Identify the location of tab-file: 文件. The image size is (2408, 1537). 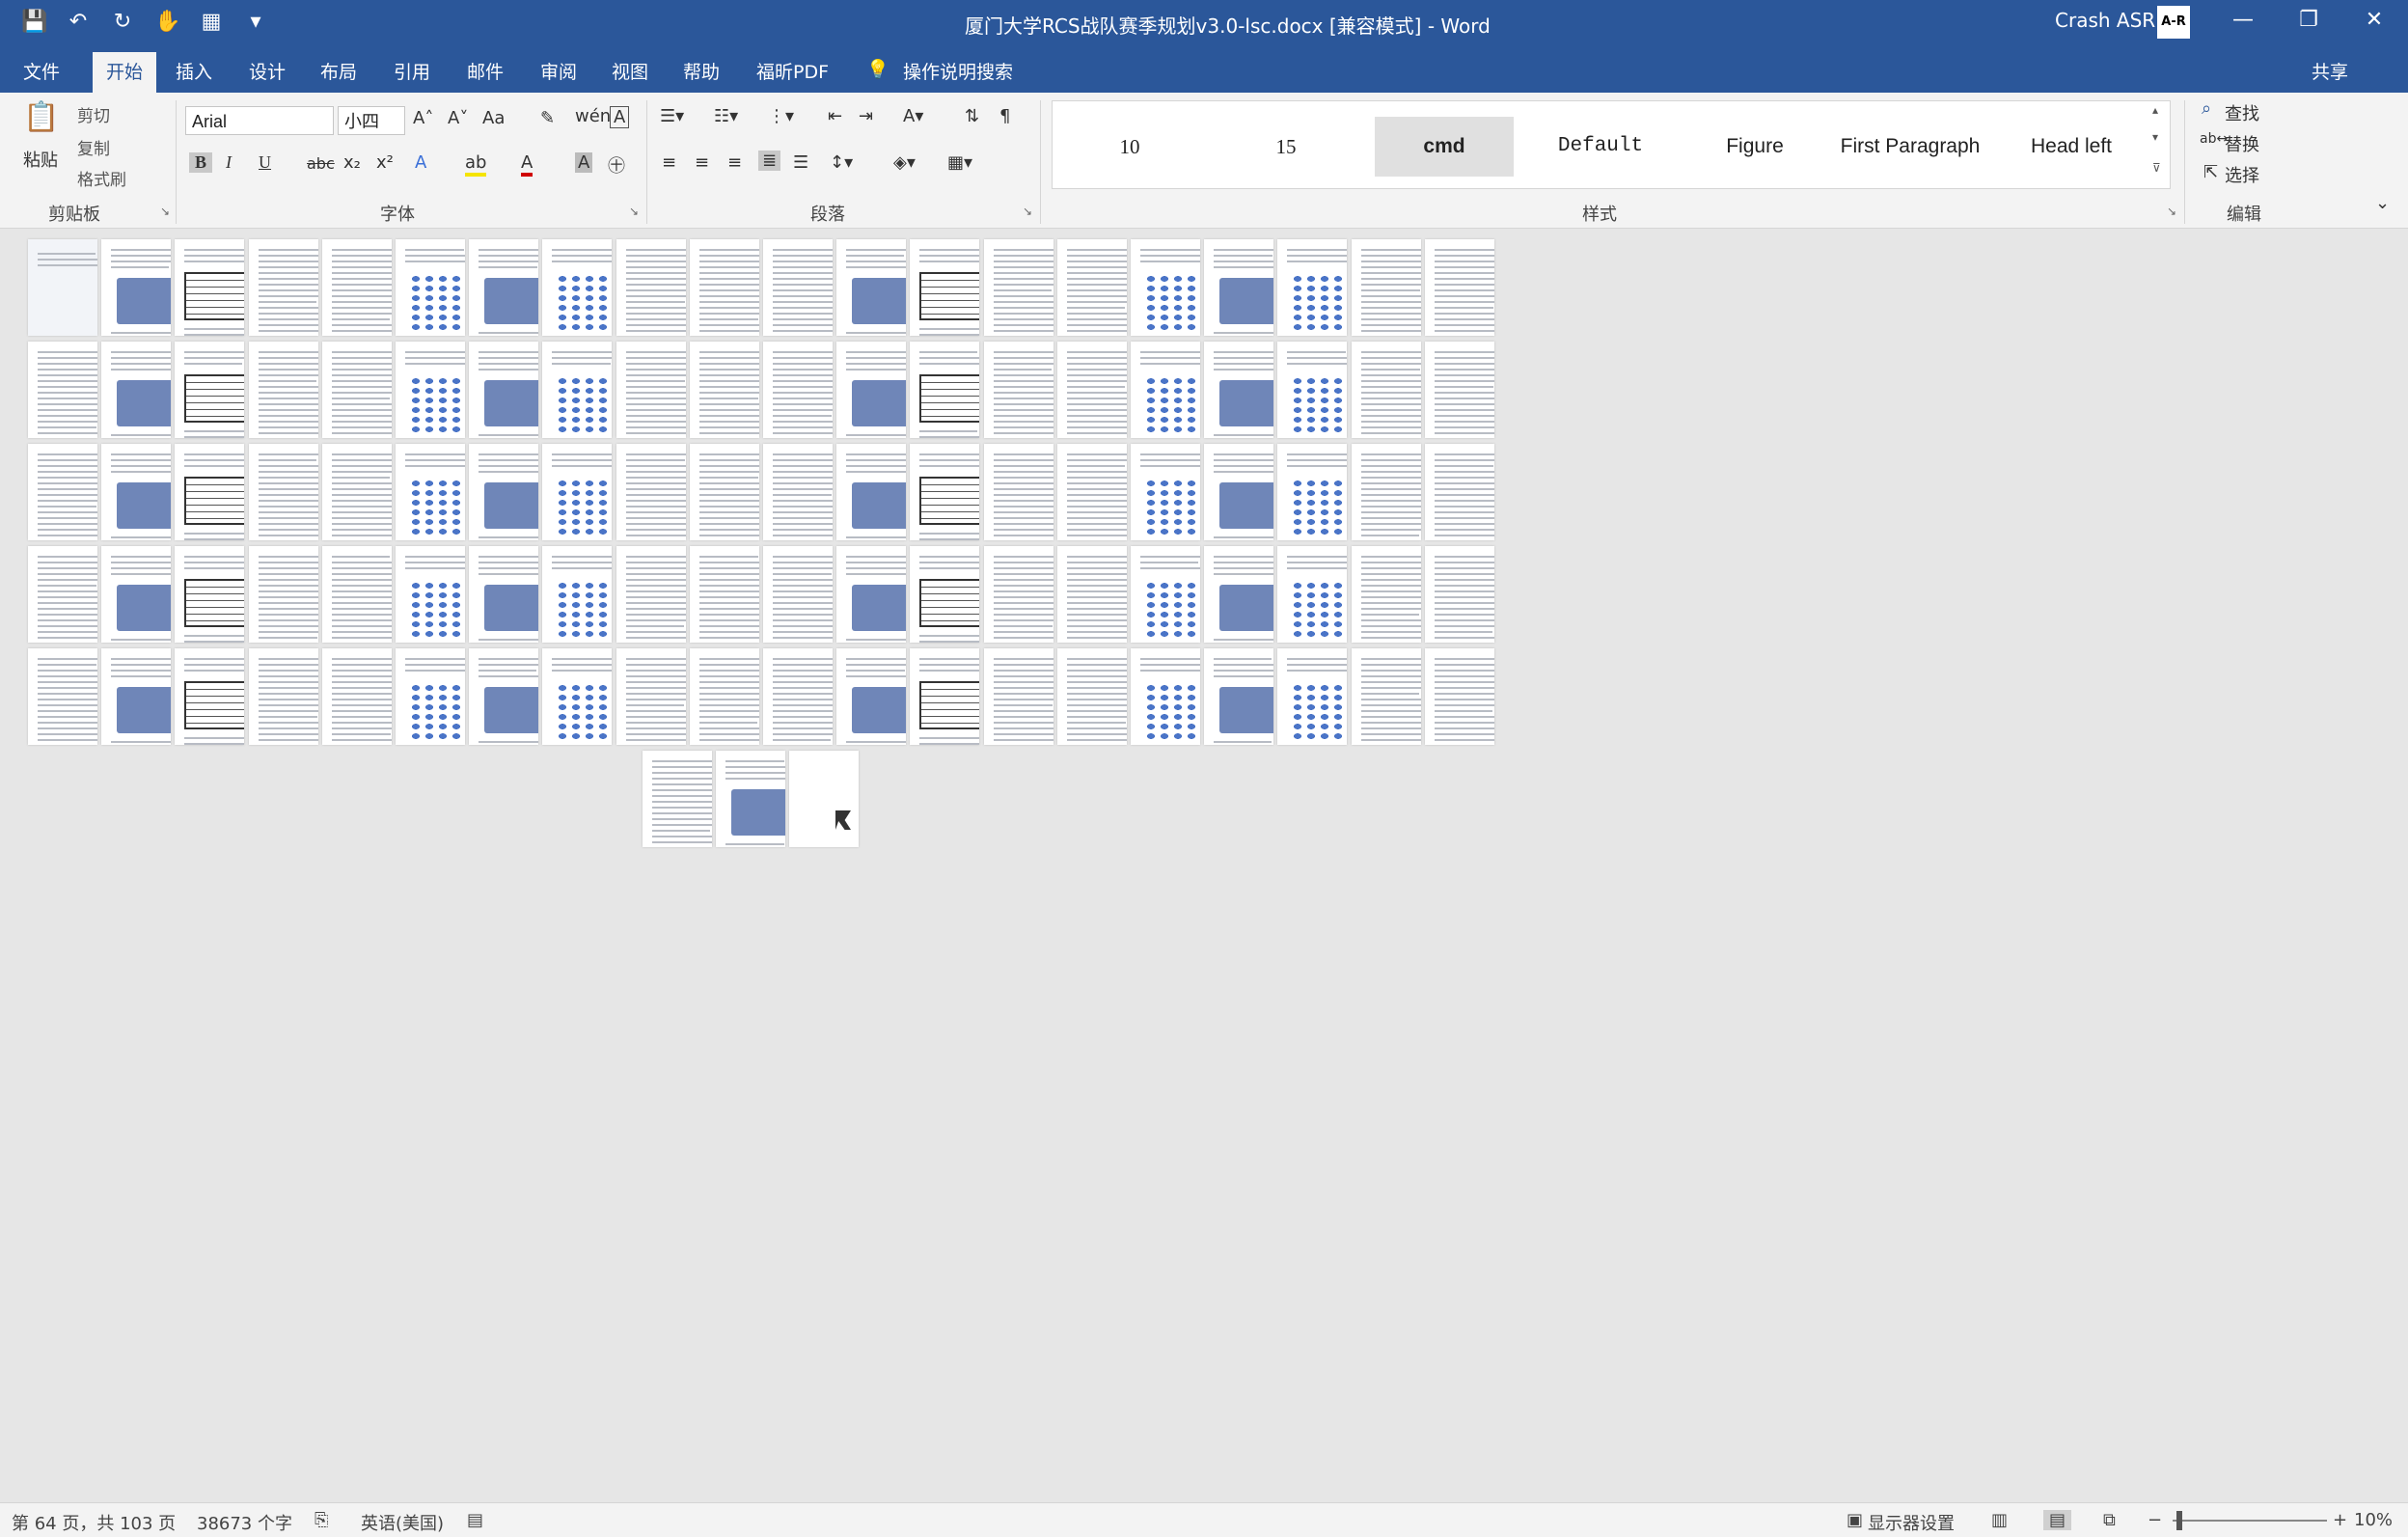
(41, 71).